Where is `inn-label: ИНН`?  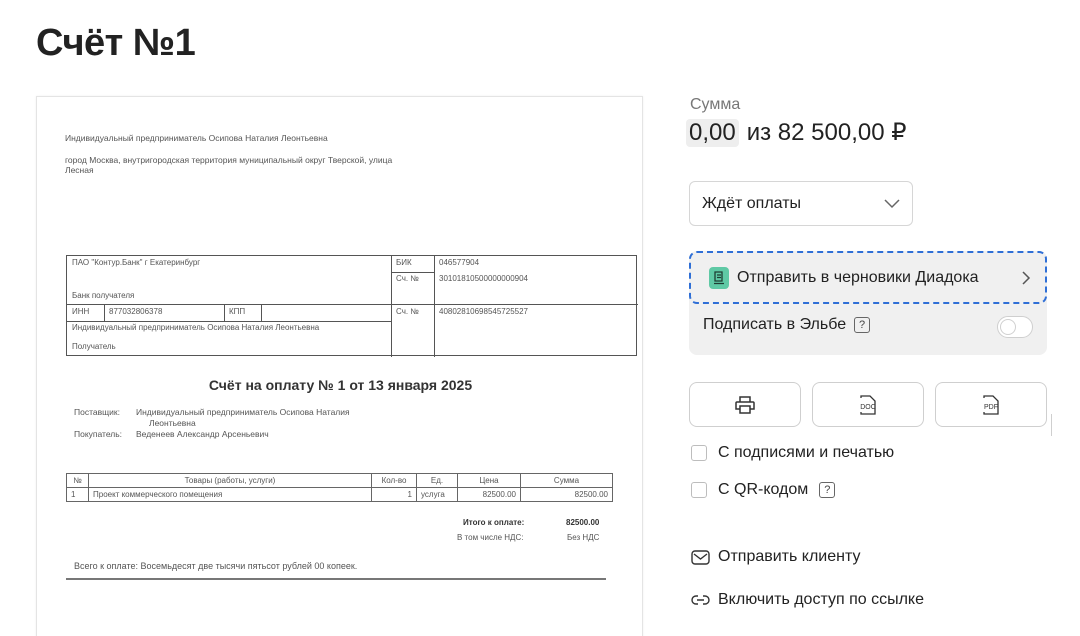 inn-label: ИНН is located at coordinates (81, 311).